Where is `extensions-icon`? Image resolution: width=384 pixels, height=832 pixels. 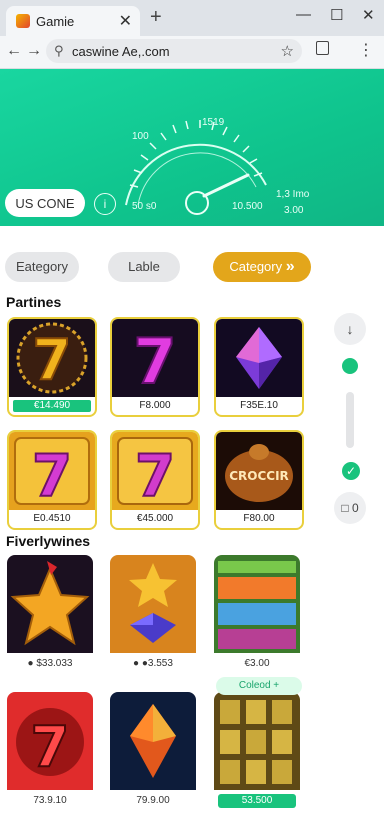
extensions-icon is located at coordinates (322, 48).